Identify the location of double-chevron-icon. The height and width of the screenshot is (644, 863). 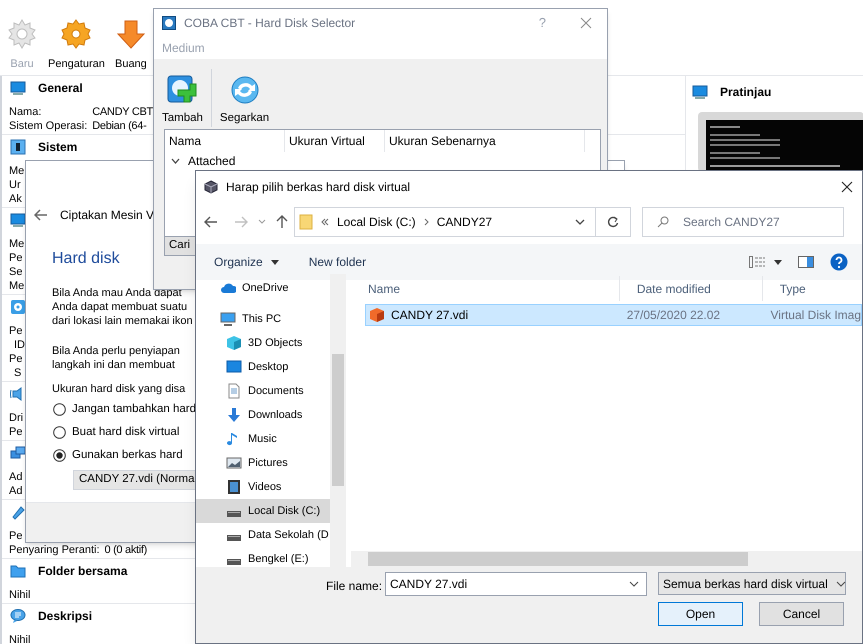
(325, 222).